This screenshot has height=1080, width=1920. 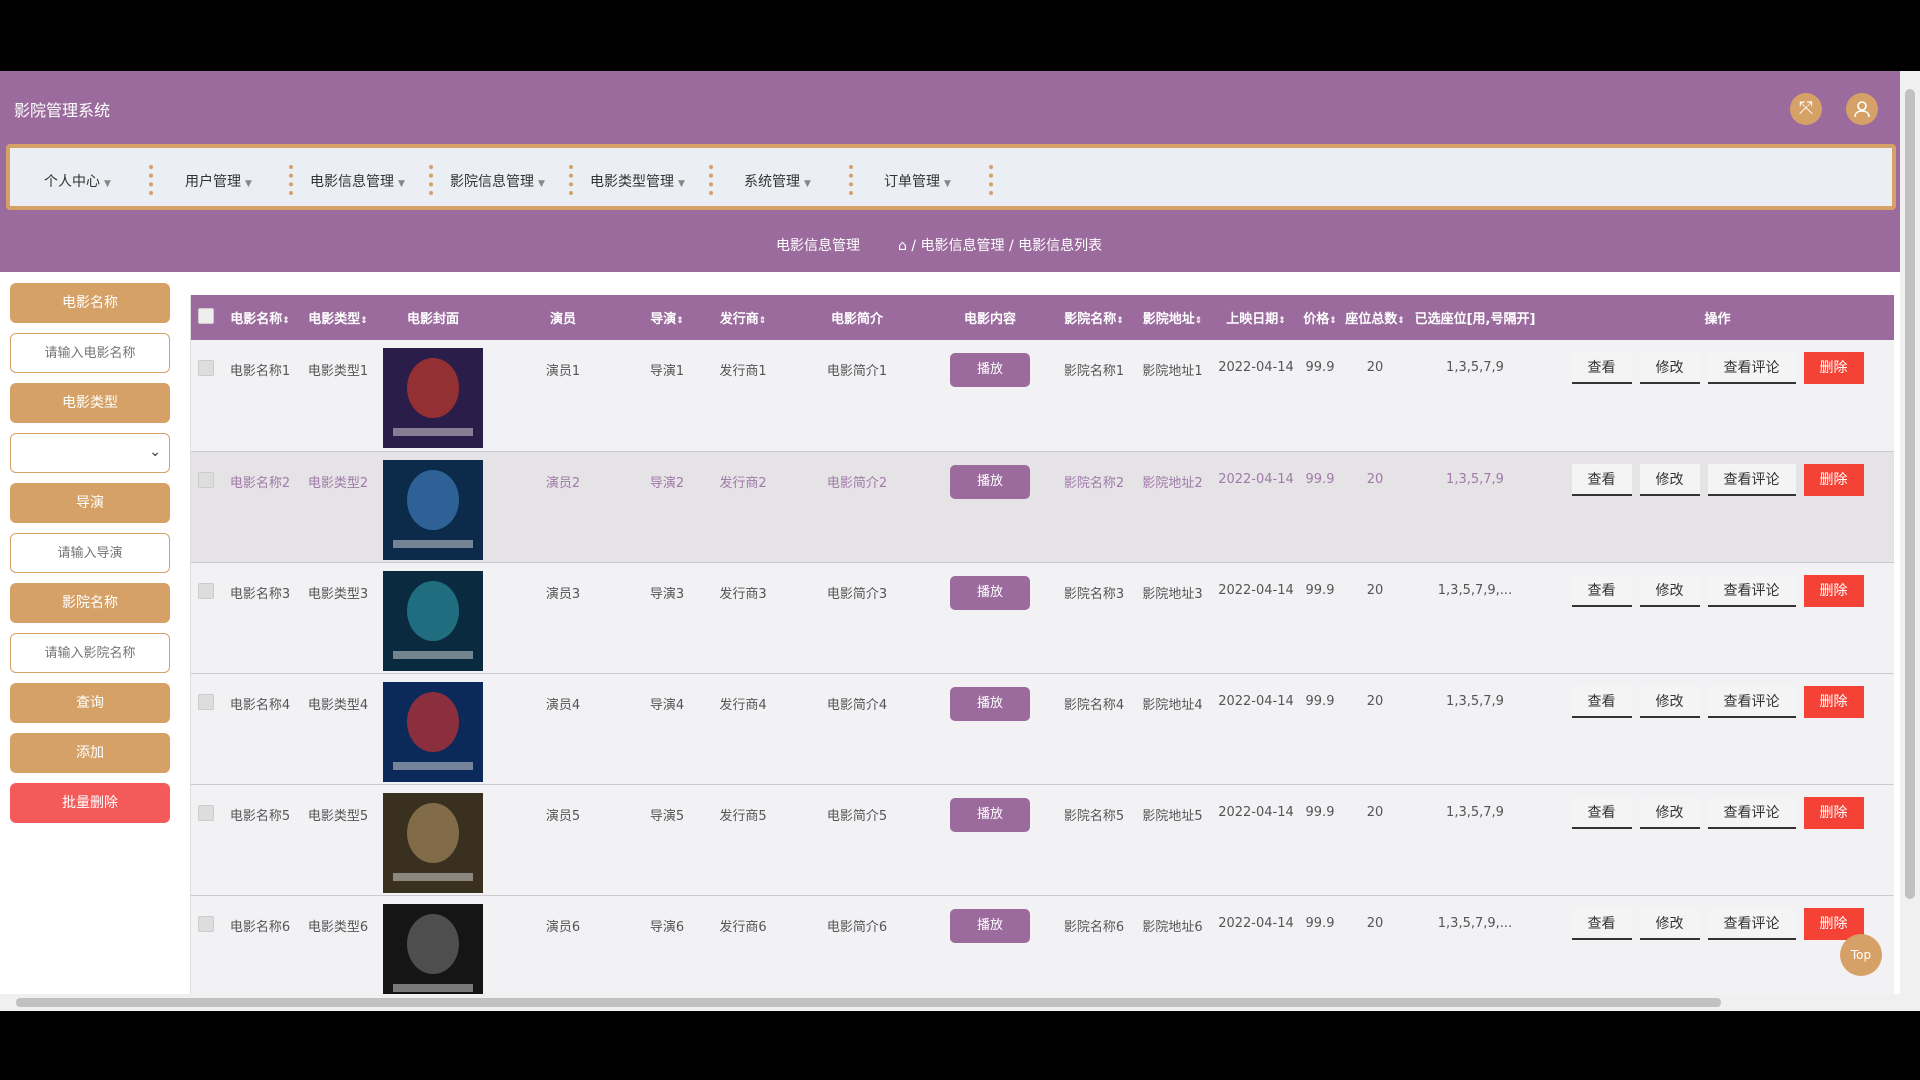 What do you see at coordinates (637, 181) in the screenshot?
I see `nav-movie-type-management: 电影类型管理 ▼` at bounding box center [637, 181].